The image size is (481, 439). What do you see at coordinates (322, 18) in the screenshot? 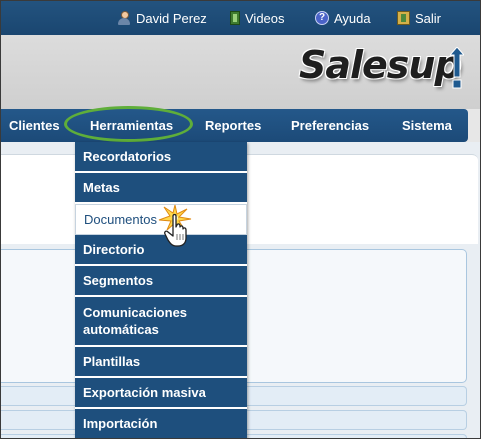
I see `help-icon: ?` at bounding box center [322, 18].